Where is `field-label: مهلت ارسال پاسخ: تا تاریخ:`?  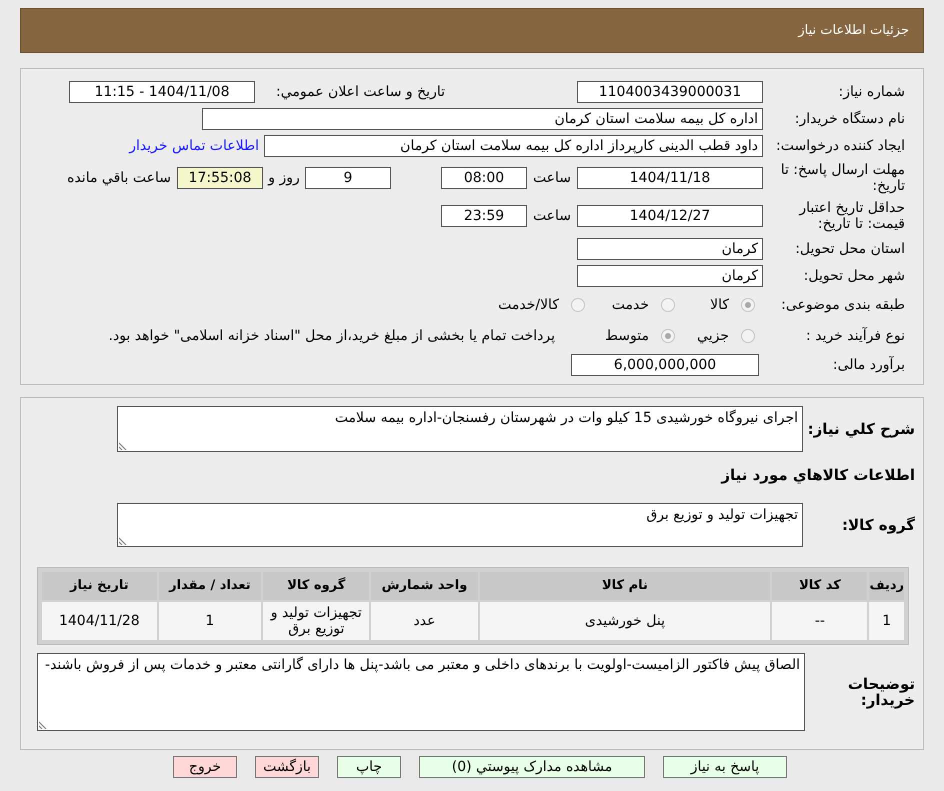
field-label: مهلت ارسال پاسخ: تا تاریخ: is located at coordinates (842, 178).